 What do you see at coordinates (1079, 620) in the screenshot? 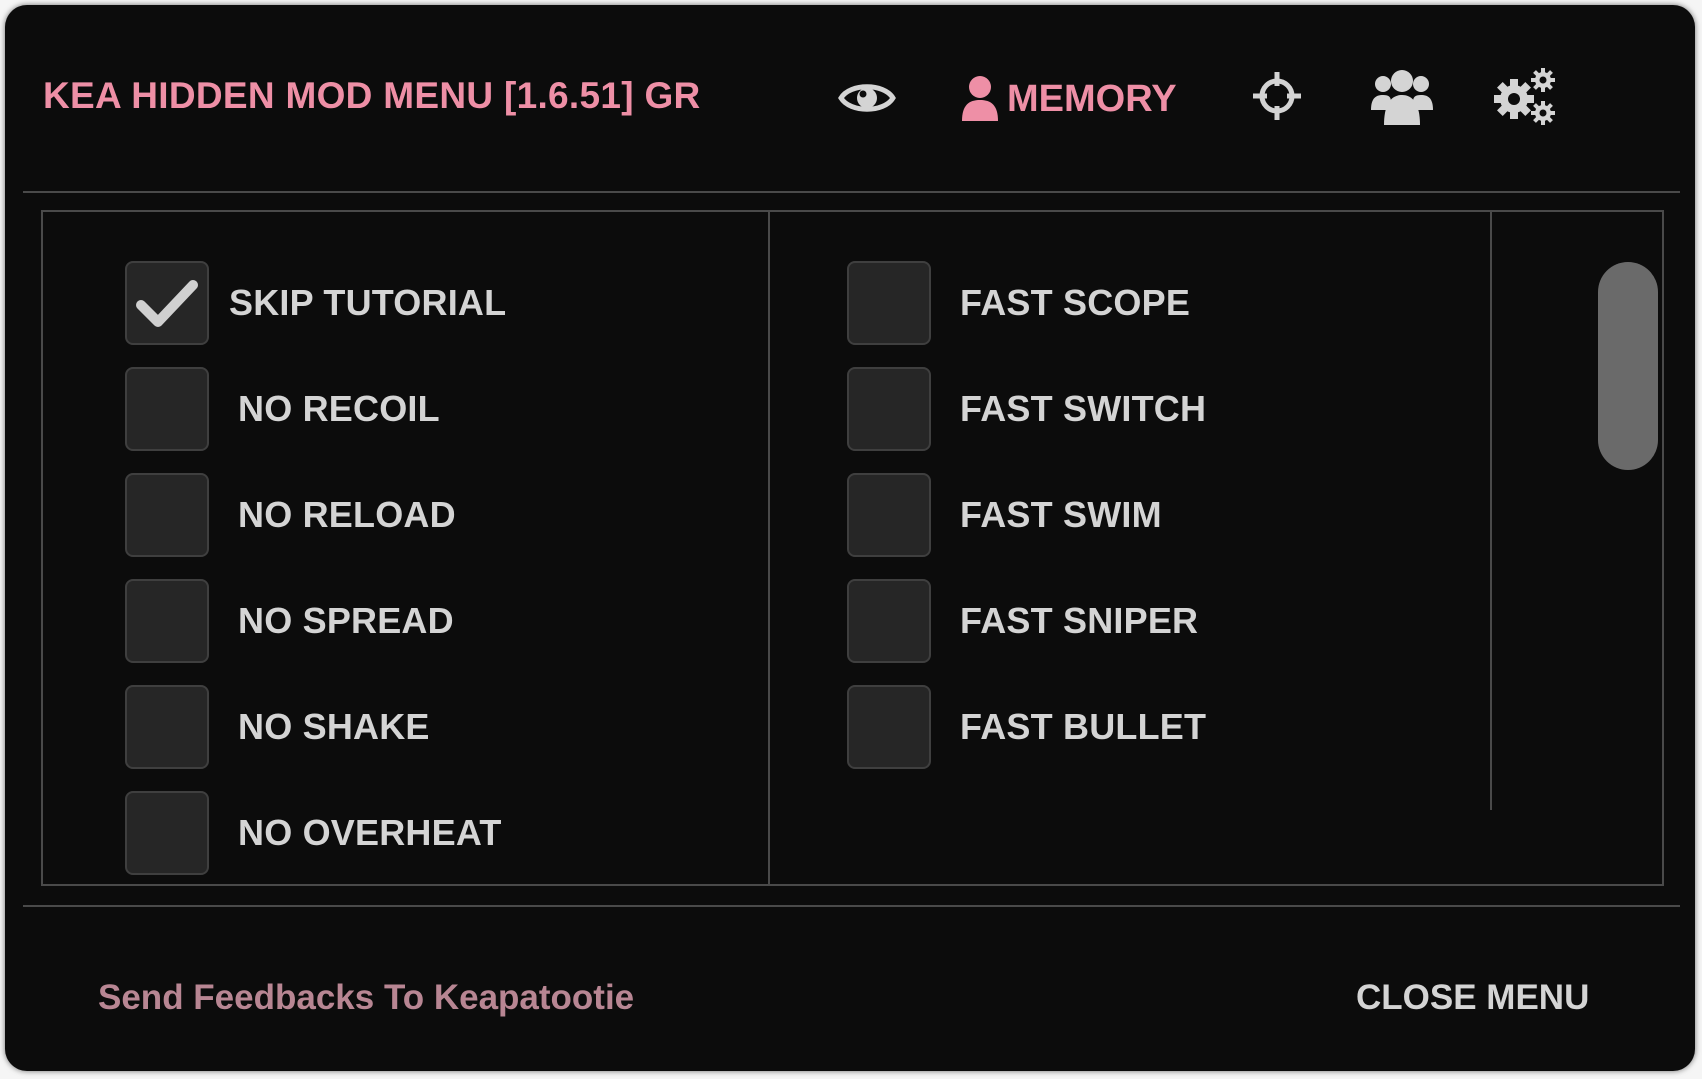
I see `option-label: FAST SNIPER` at bounding box center [1079, 620].